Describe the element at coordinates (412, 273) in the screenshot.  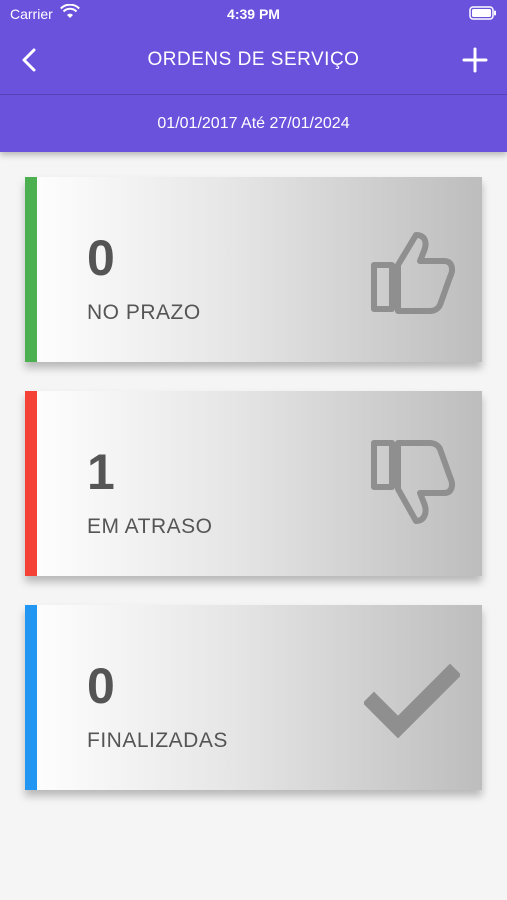
I see `thumbs-up-icon` at that location.